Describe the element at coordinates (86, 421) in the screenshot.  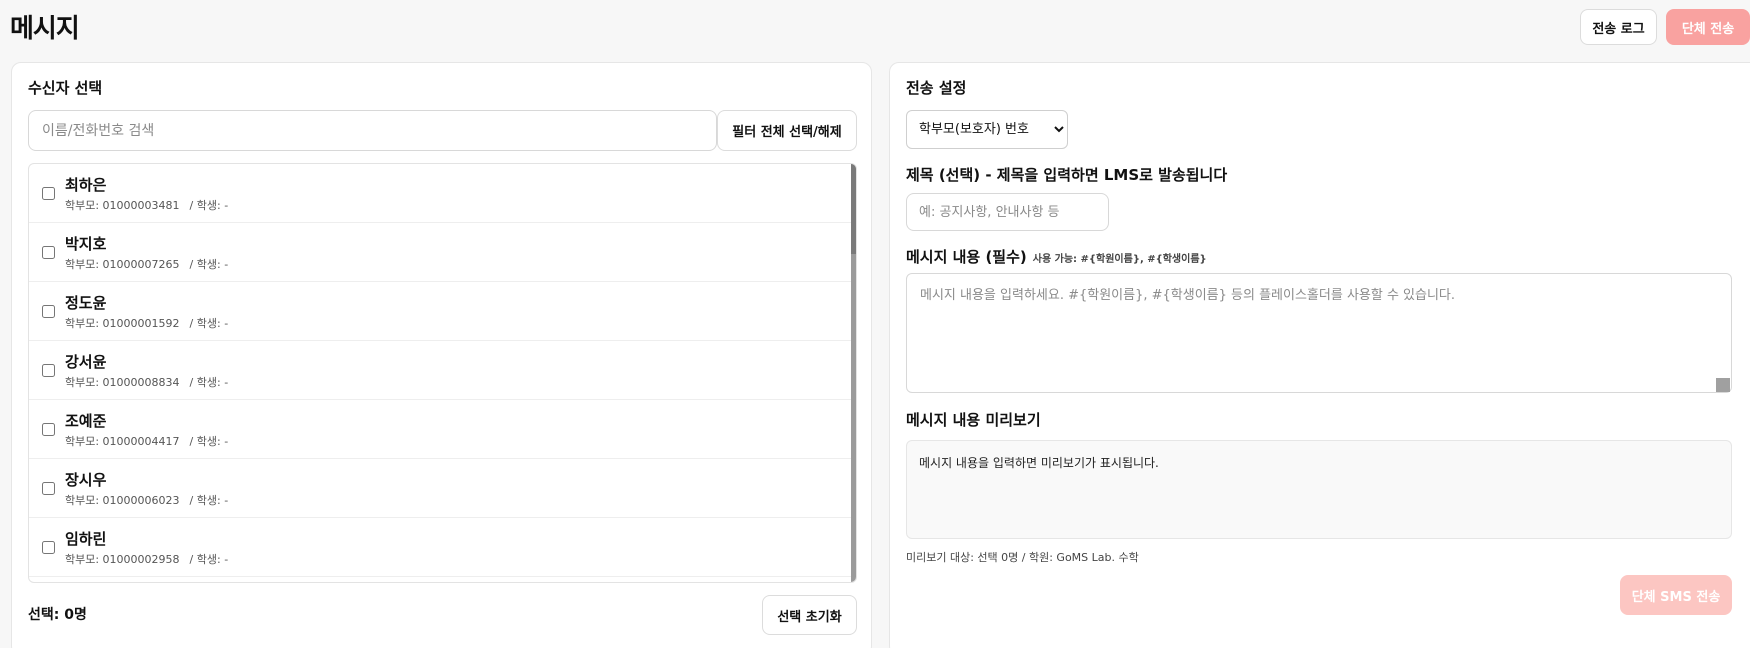
I see `recipient-name: 조예준` at that location.